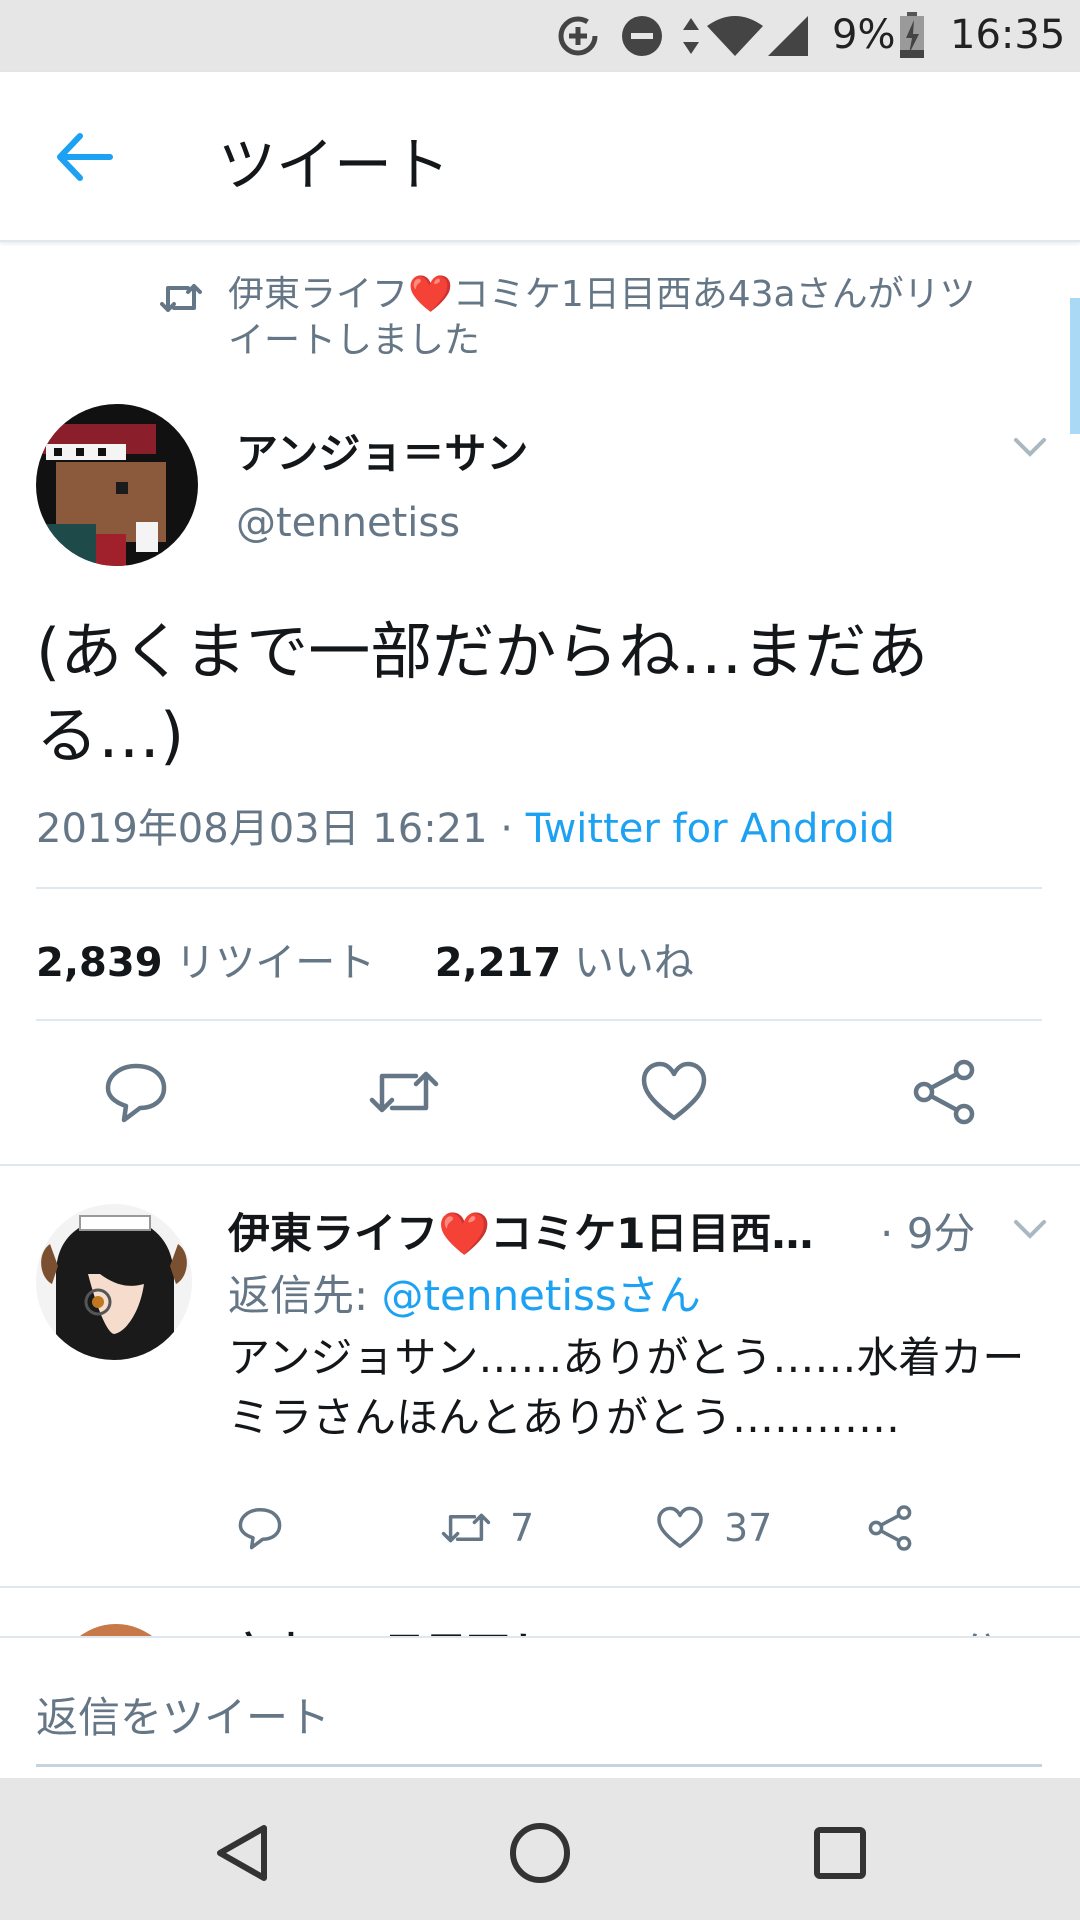 Image resolution: width=1080 pixels, height=1920 pixels. Describe the element at coordinates (99, 963) in the screenshot. I see `retweet-count: 2,839` at that location.